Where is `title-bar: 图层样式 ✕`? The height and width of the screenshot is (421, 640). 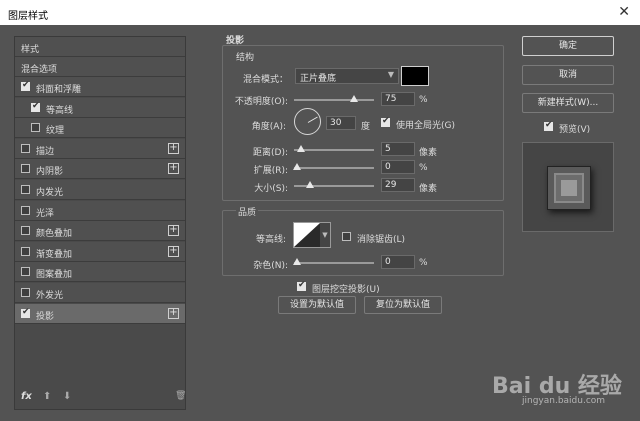
title-bar: 图层样式 ✕ is located at coordinates (320, 12).